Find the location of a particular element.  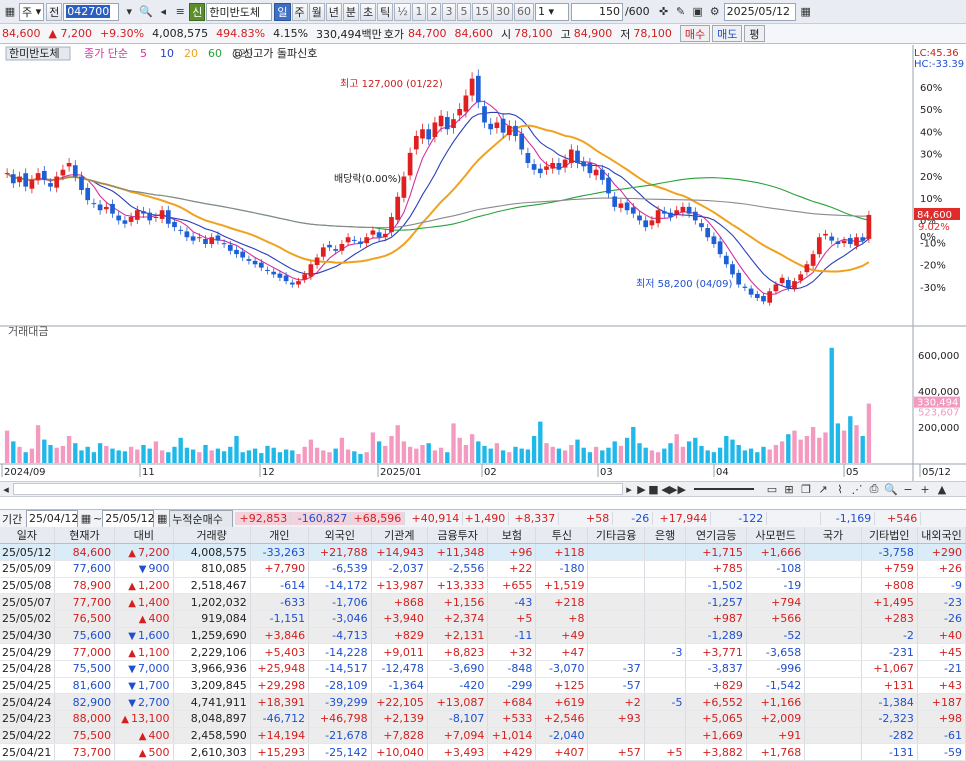

layout-icon: ▭ is located at coordinates (772, 489).